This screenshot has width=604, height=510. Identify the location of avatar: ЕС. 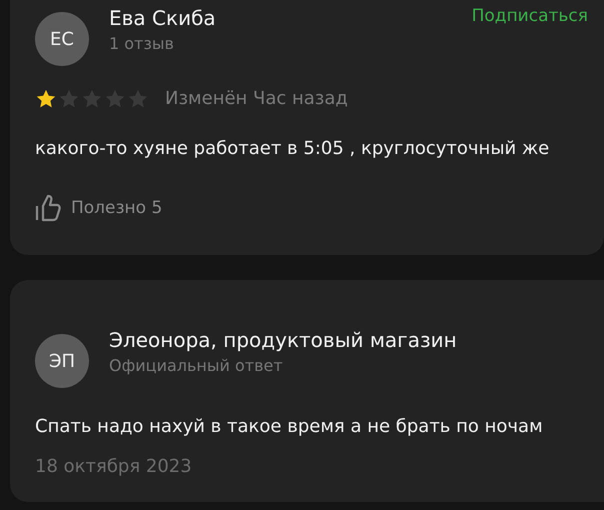
(62, 39).